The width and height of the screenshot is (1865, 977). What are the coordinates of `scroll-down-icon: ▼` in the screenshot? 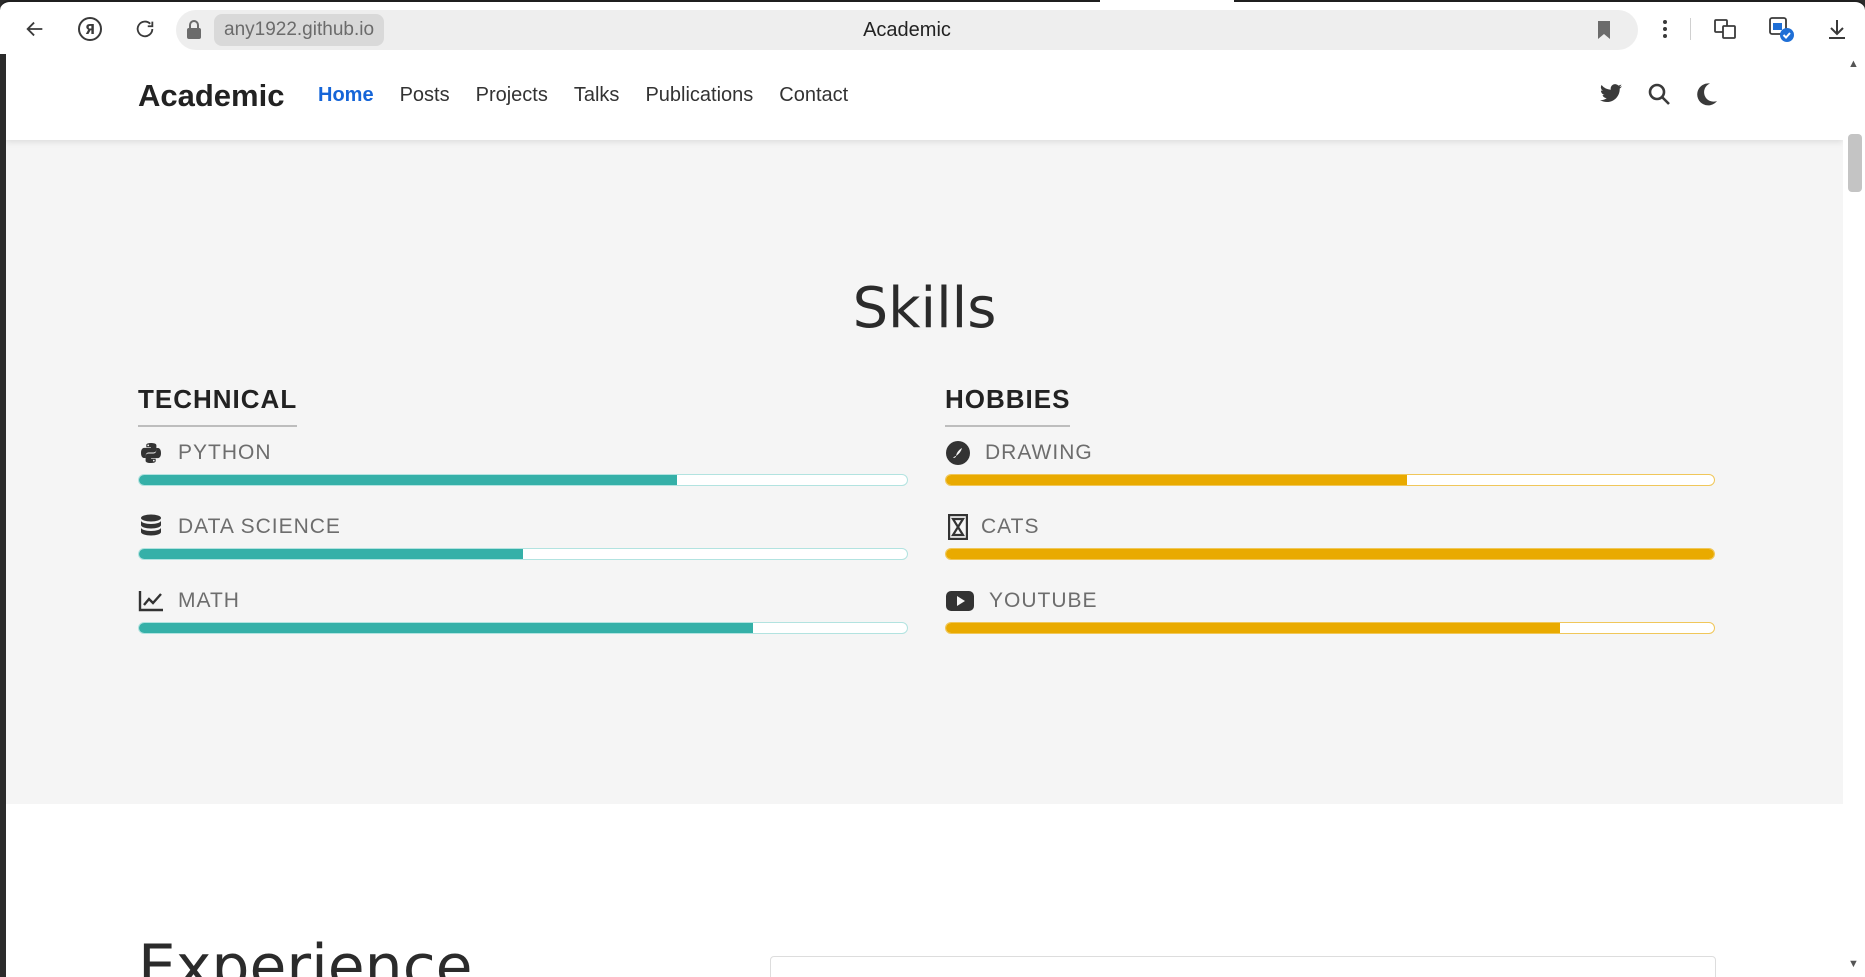 It's located at (1853, 964).